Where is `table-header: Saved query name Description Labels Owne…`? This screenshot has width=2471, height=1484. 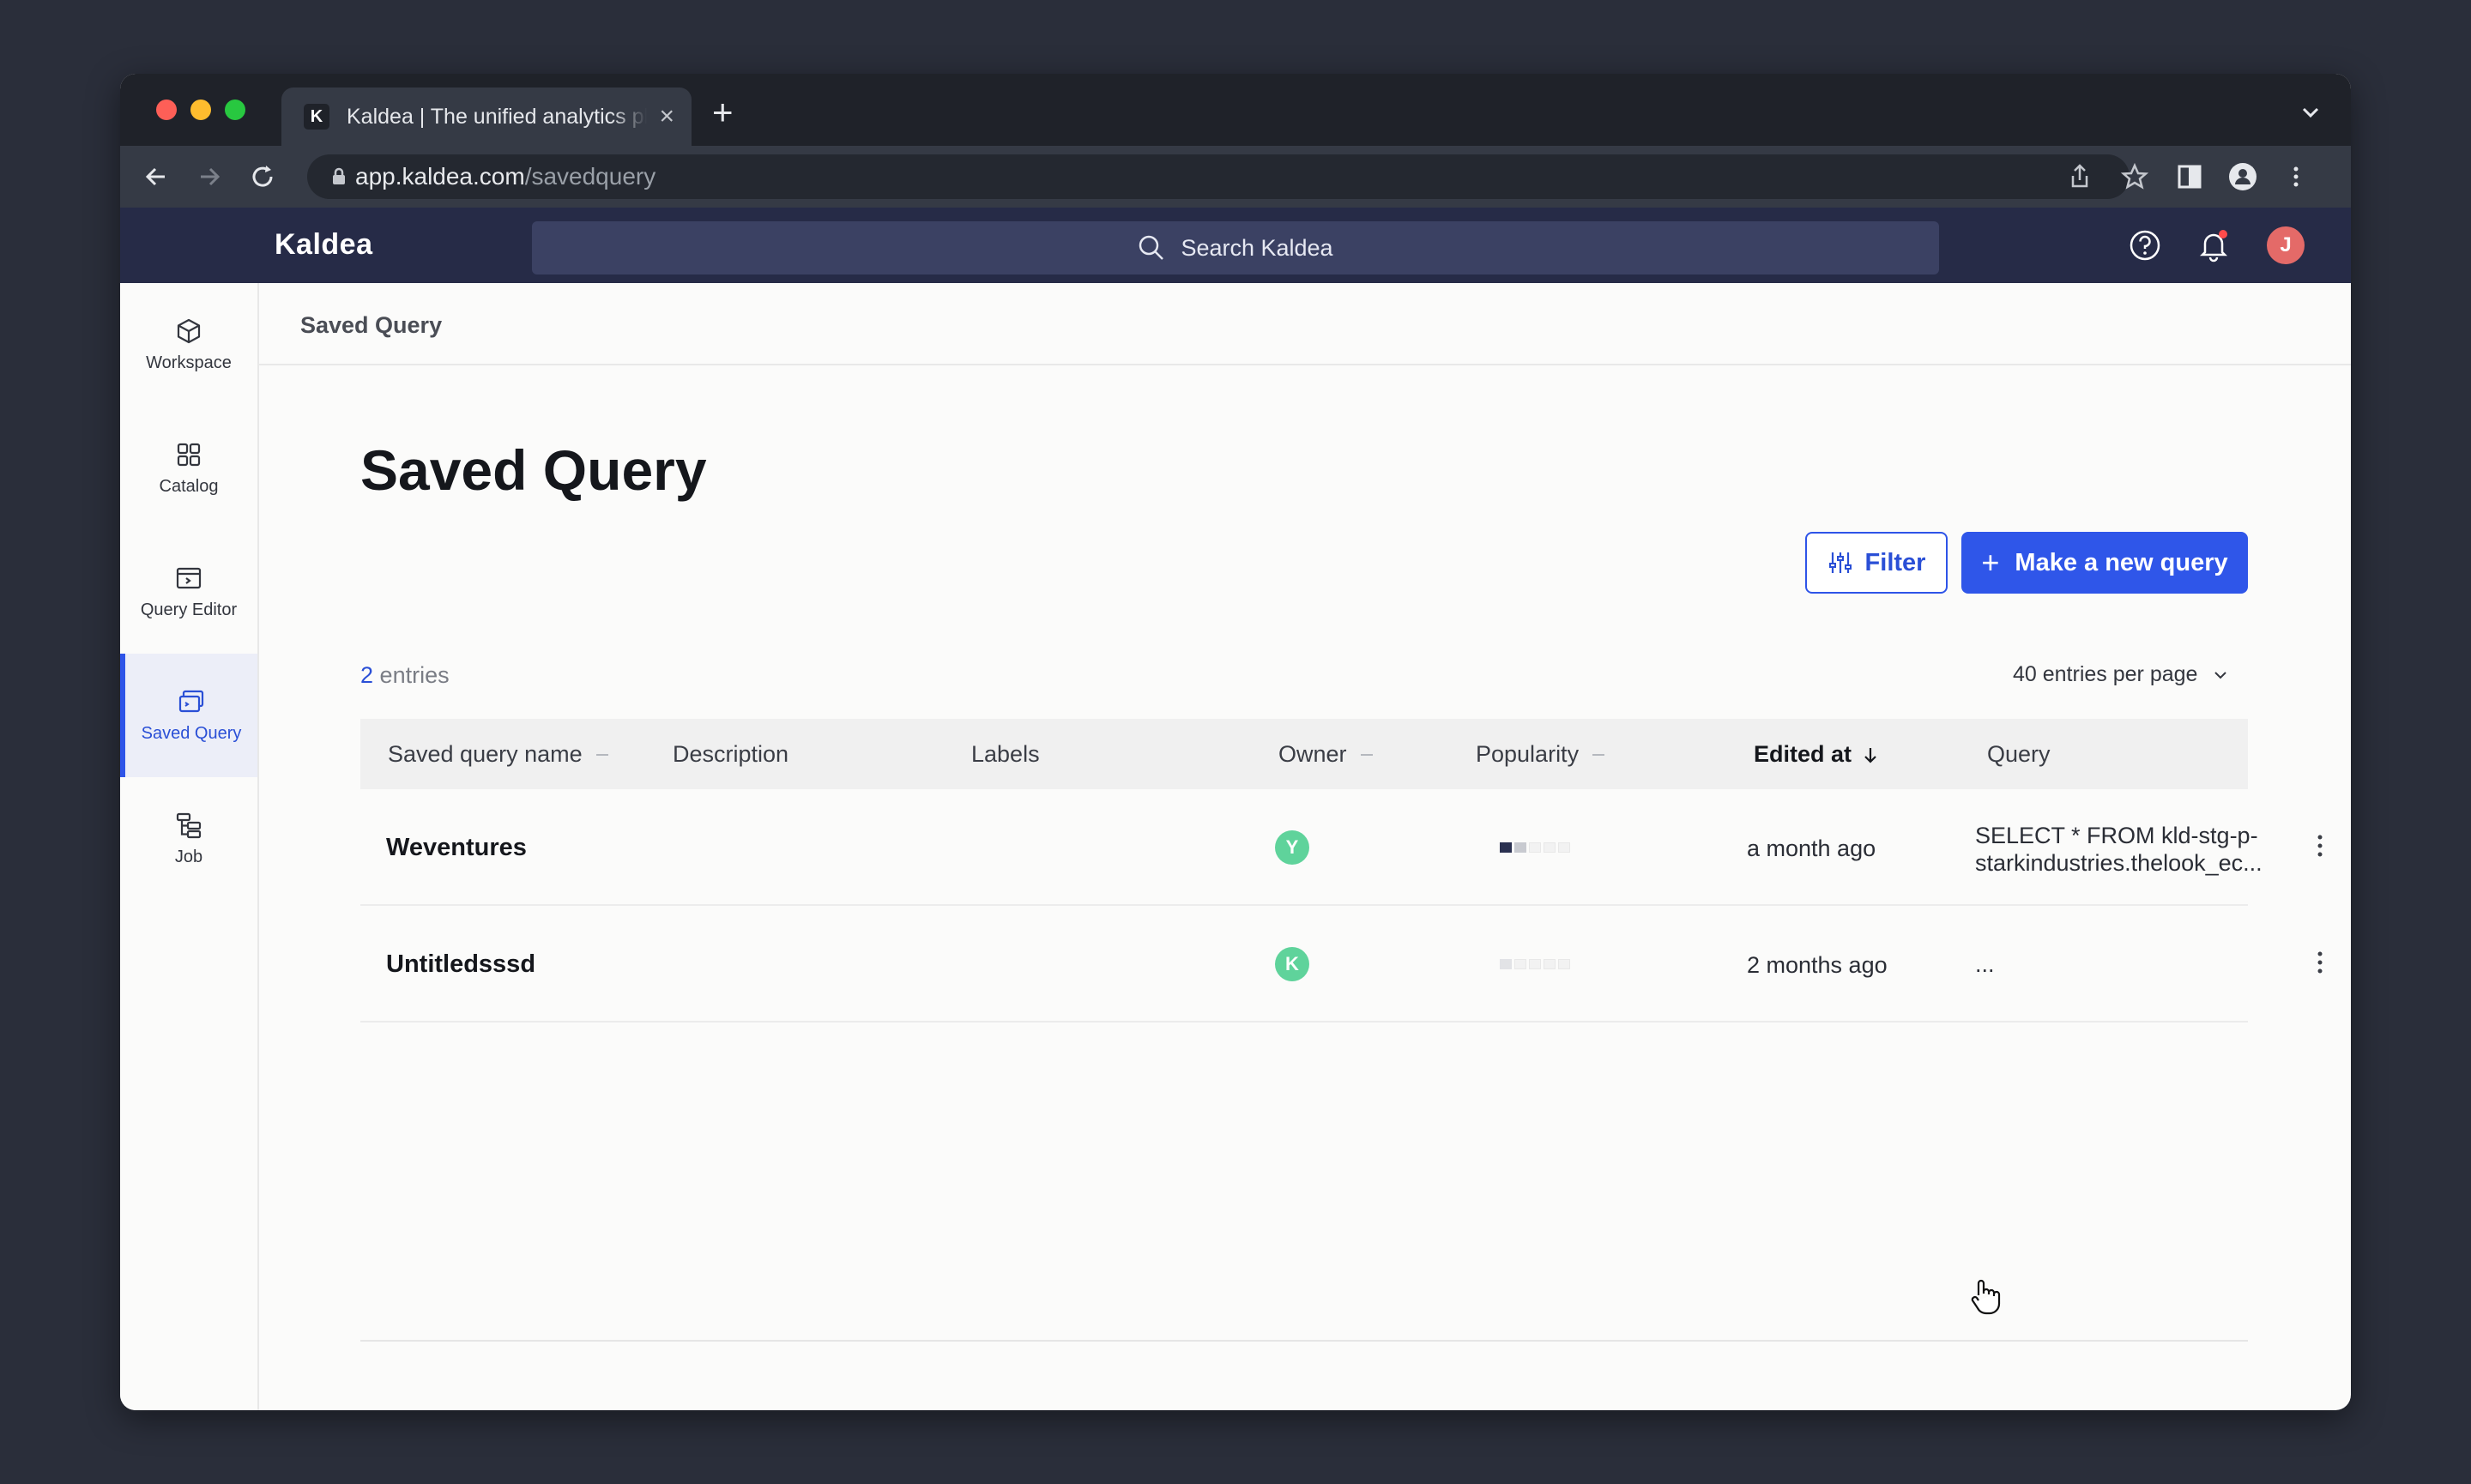
table-header: Saved query name Description Labels Owne… is located at coordinates (1304, 754).